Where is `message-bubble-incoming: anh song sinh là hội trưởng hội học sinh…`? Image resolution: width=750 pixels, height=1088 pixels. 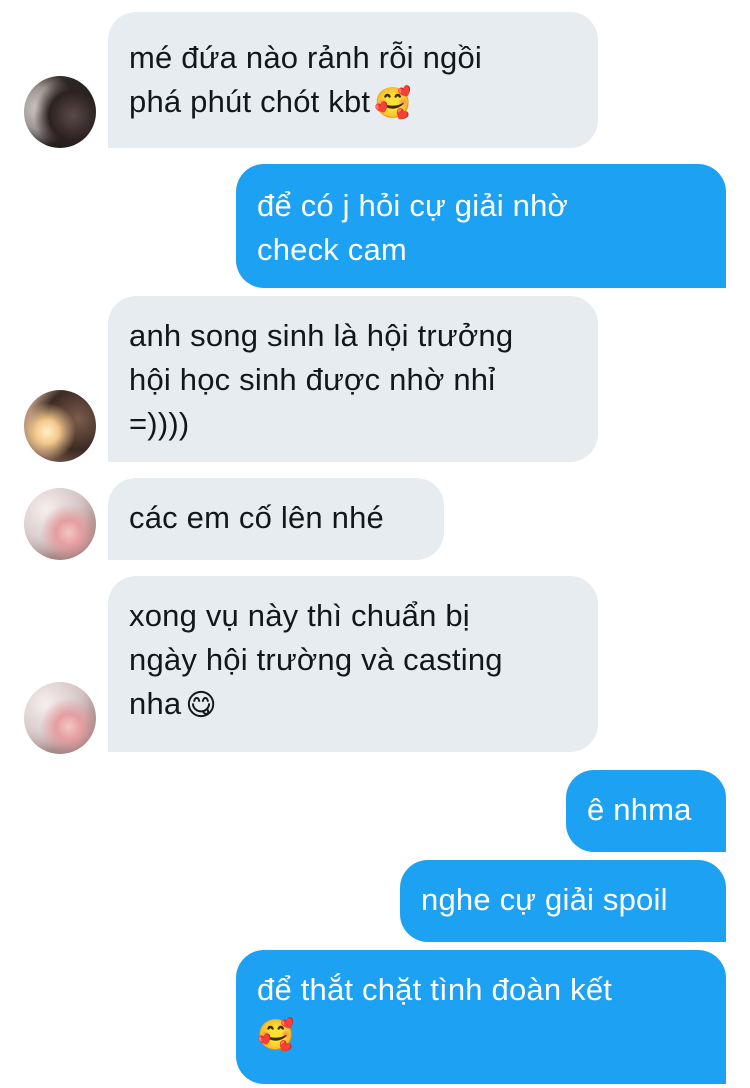
message-bubble-incoming: anh song sinh là hội trưởng hội học sinh… is located at coordinates (353, 379).